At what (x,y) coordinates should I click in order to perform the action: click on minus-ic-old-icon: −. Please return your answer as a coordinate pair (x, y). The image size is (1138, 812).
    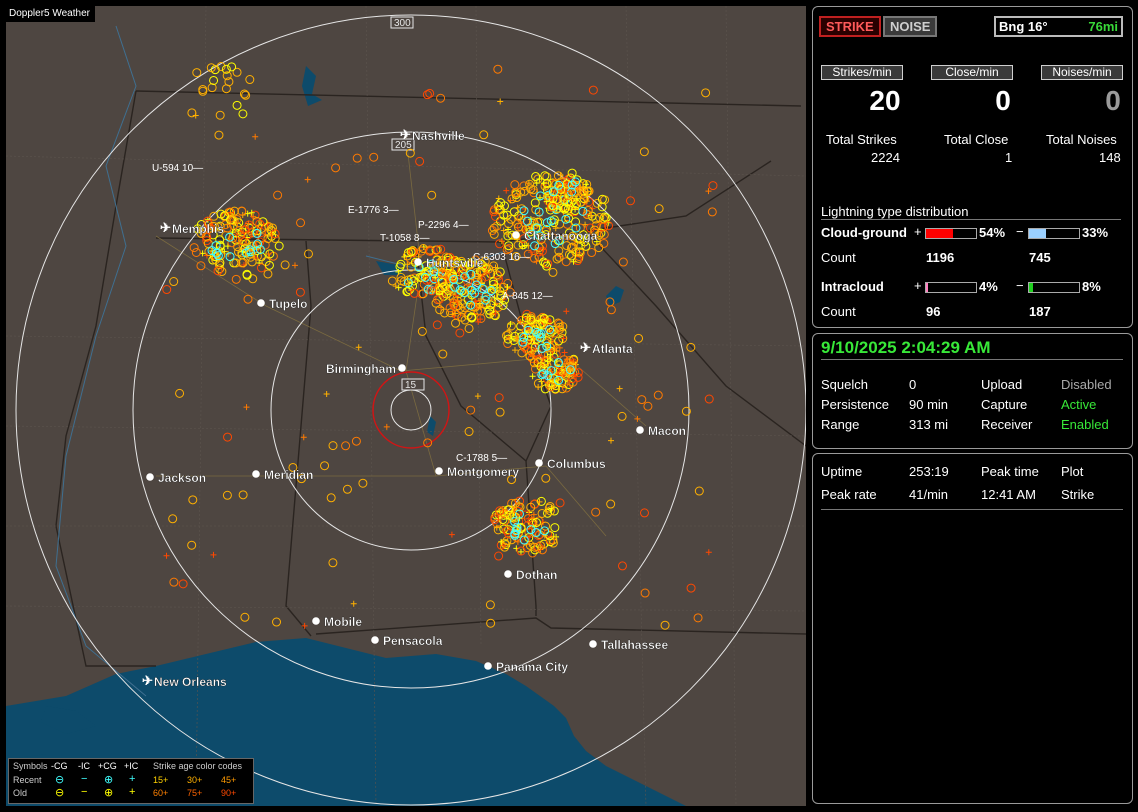
    Looking at the image, I should click on (84, 792).